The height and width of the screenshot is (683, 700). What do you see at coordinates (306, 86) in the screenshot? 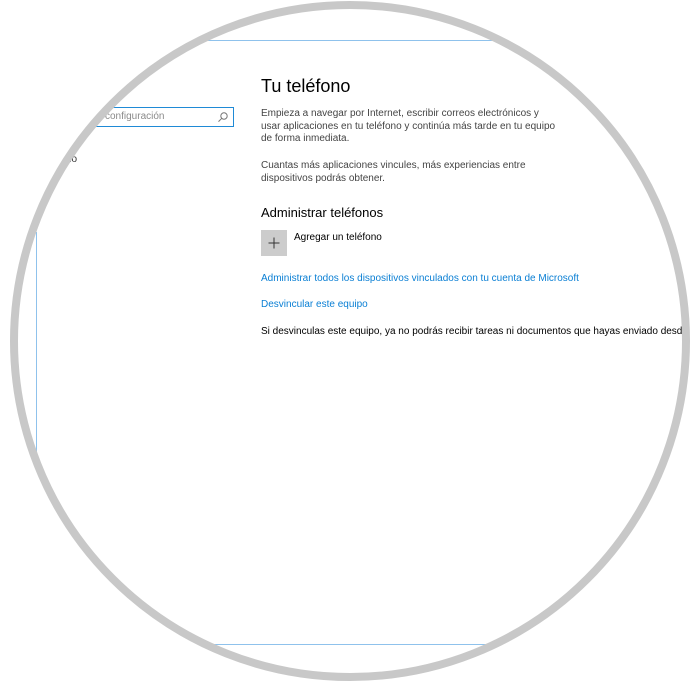
I see `page-title: Tu teléfono` at bounding box center [306, 86].